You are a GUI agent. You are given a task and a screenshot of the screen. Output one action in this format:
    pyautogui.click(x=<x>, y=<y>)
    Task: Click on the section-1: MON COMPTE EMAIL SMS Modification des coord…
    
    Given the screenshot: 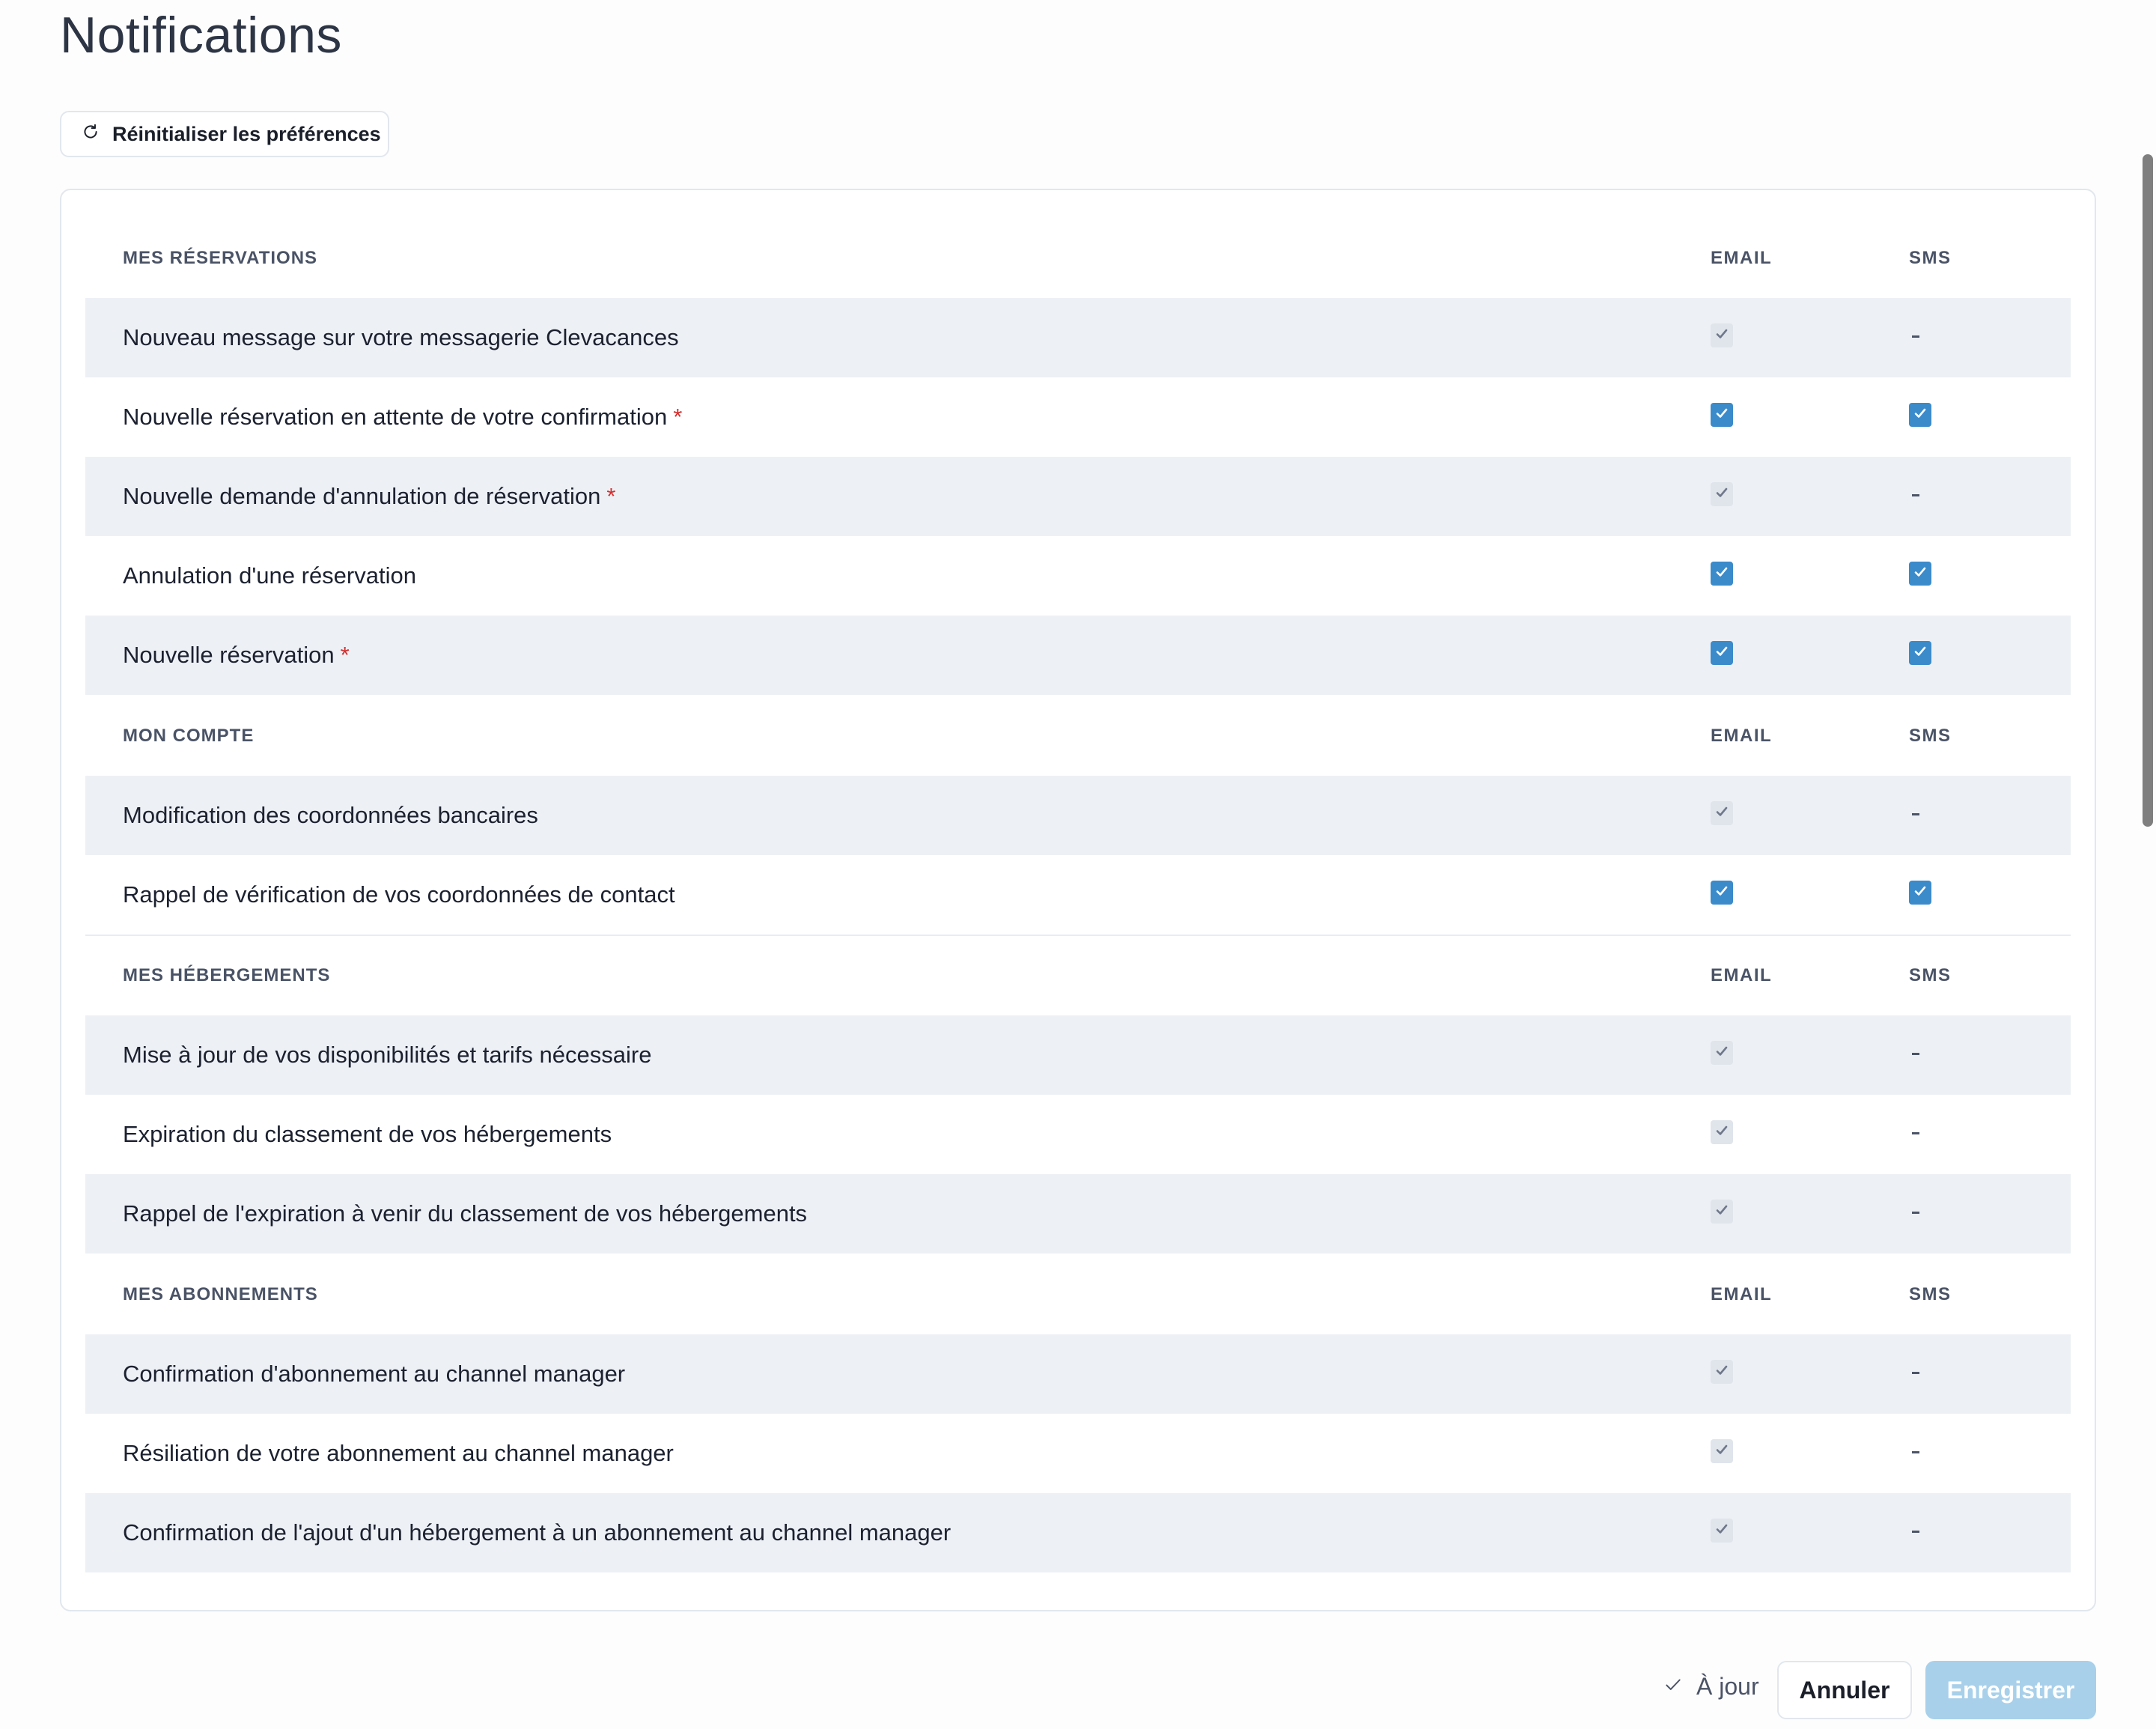 What is the action you would take?
    pyautogui.click(x=1078, y=815)
    